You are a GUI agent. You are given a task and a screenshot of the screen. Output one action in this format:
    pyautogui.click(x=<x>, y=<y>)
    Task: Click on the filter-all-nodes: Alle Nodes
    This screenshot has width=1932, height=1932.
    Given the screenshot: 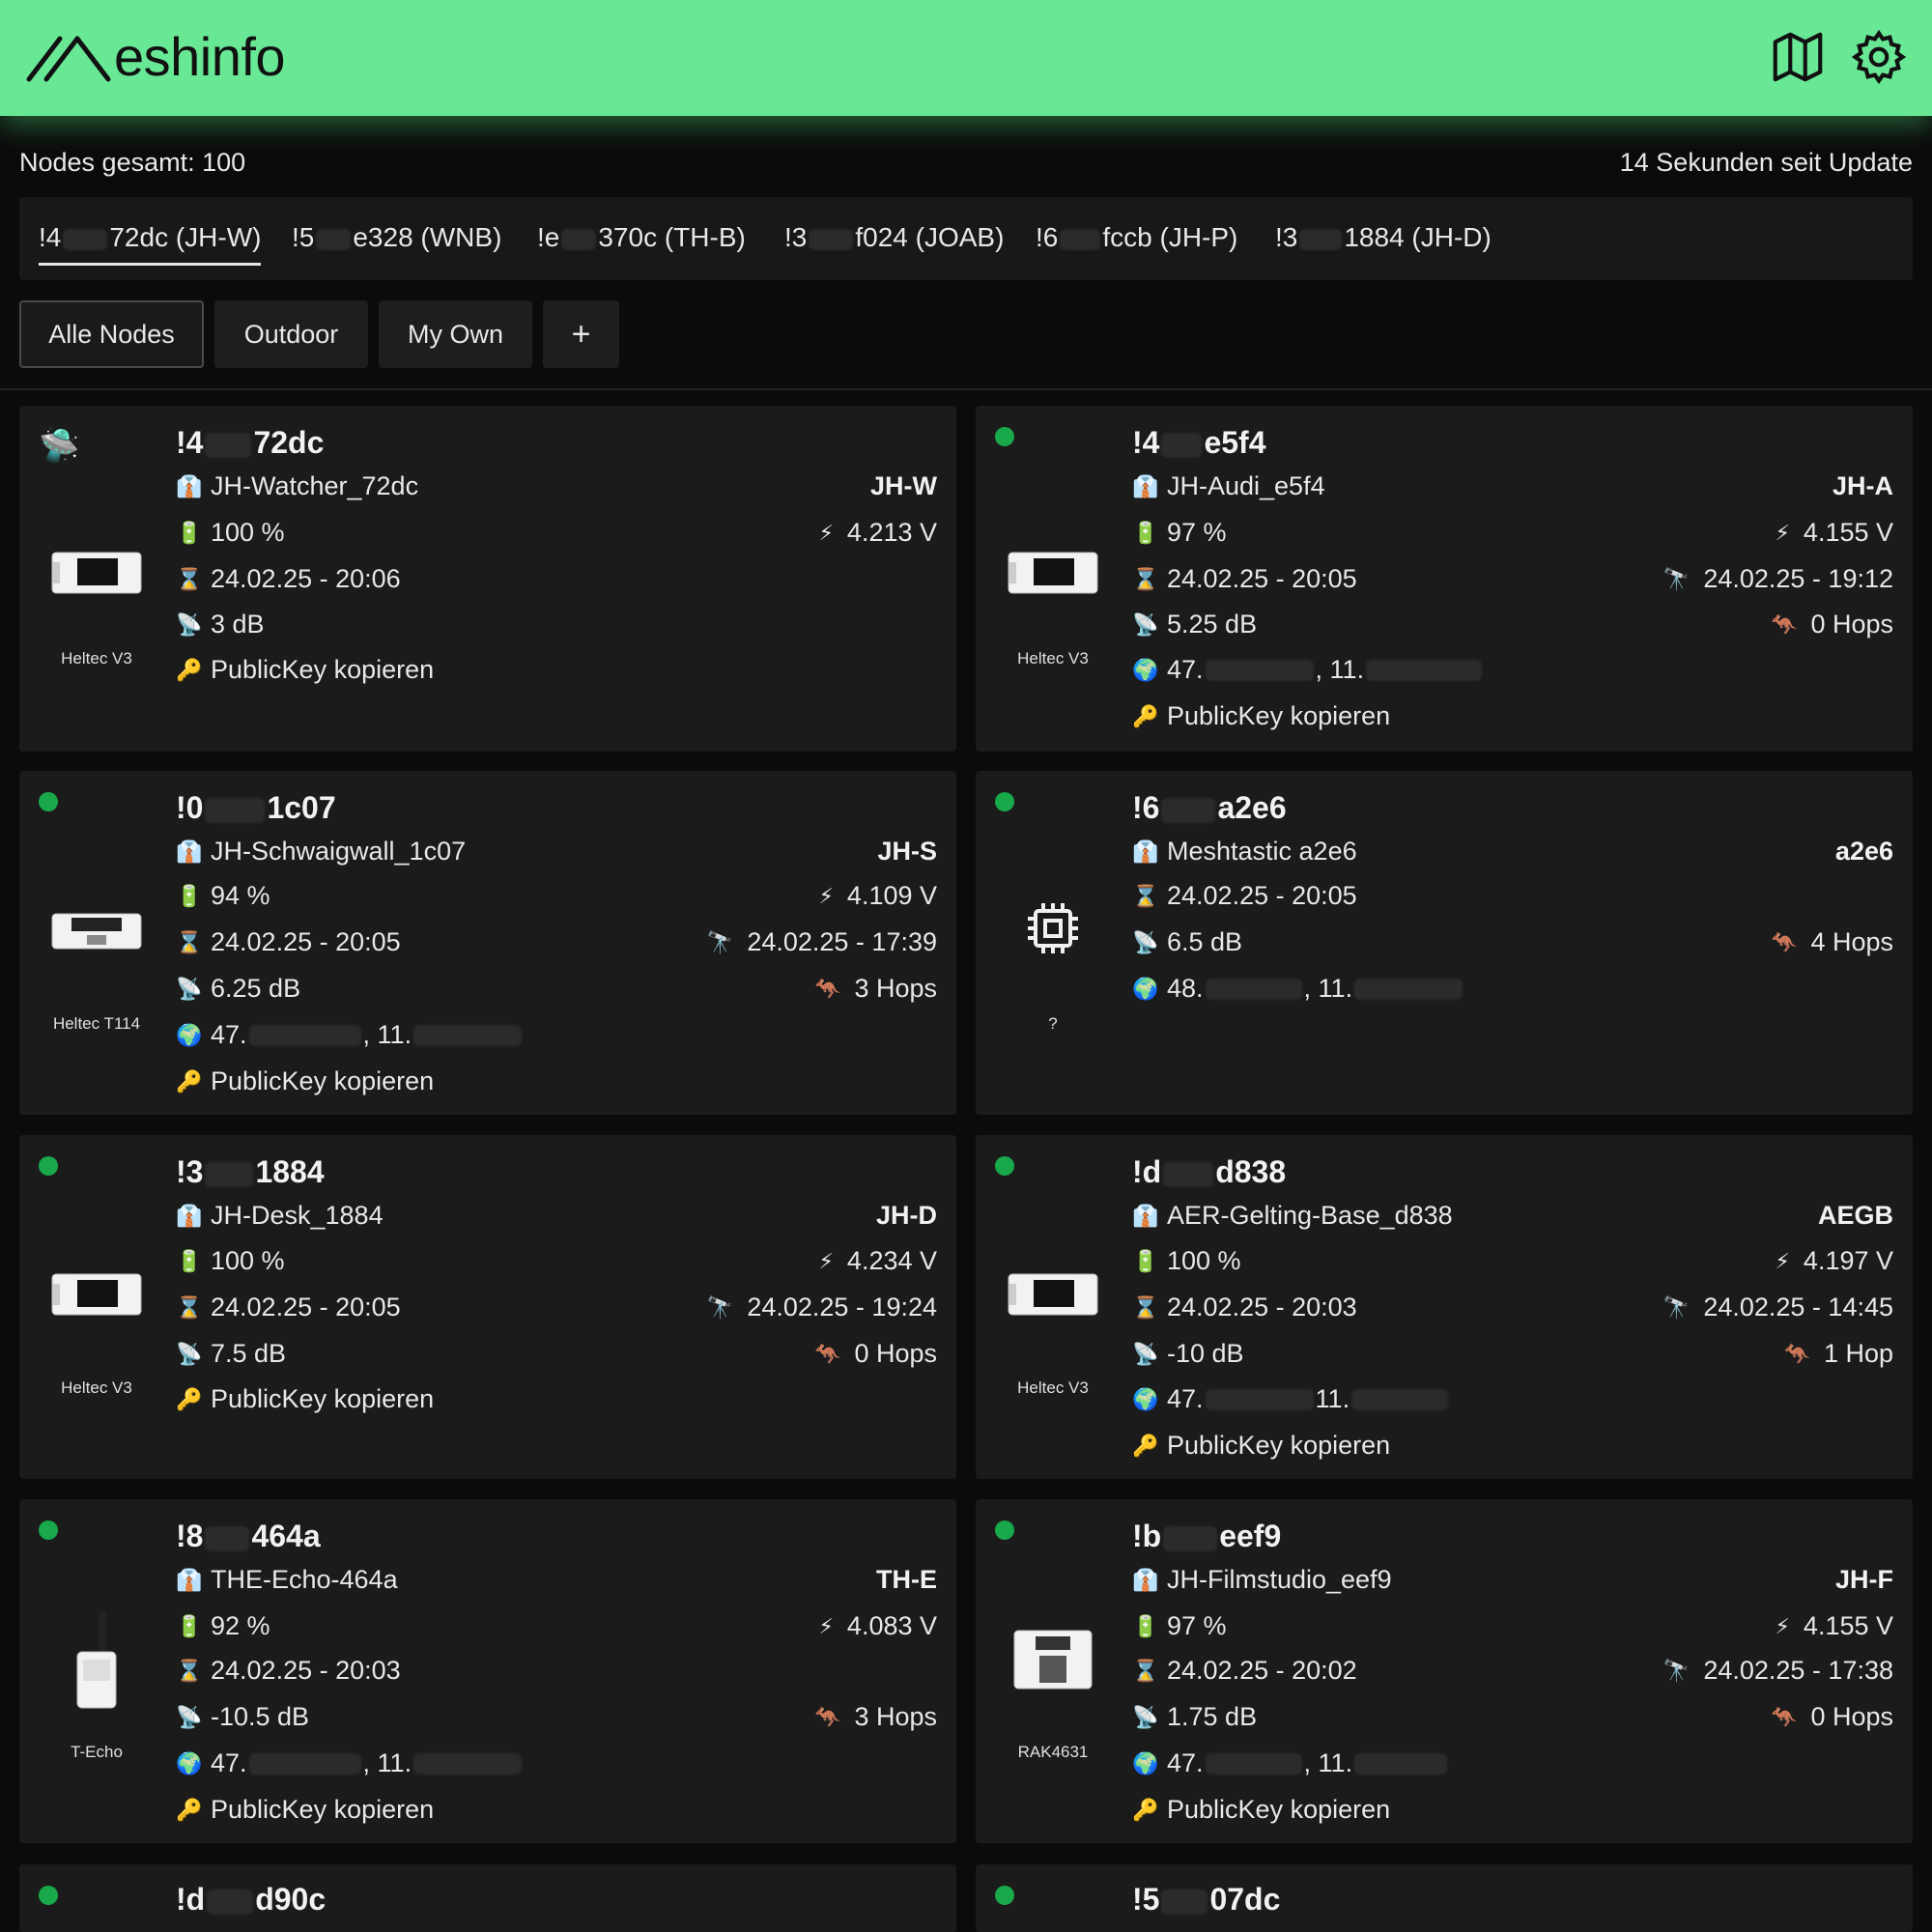 What is the action you would take?
    pyautogui.click(x=111, y=334)
    